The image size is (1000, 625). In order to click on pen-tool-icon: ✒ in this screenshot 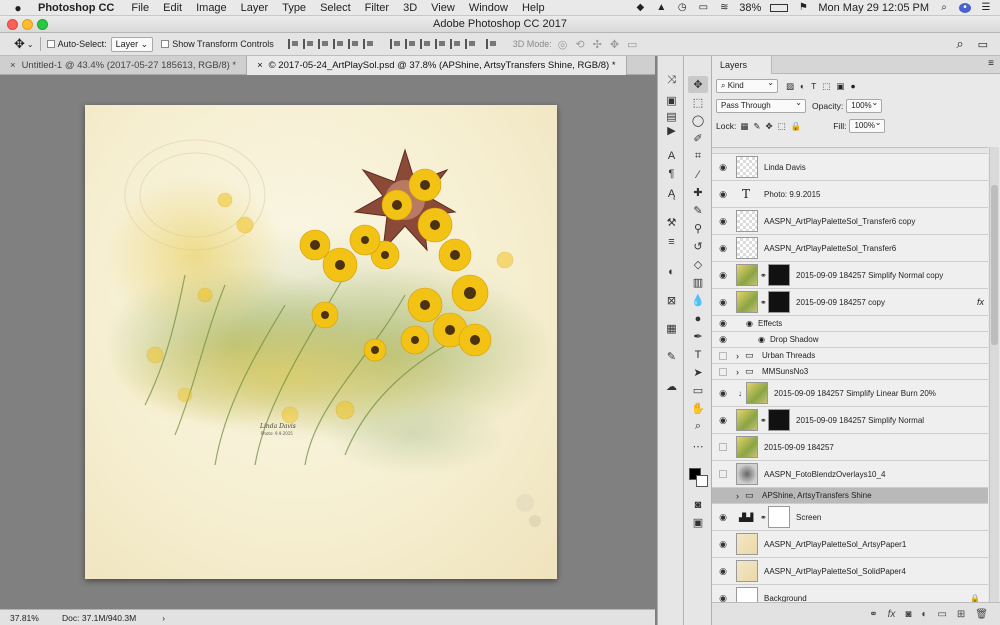, I will do `click(698, 336)`.